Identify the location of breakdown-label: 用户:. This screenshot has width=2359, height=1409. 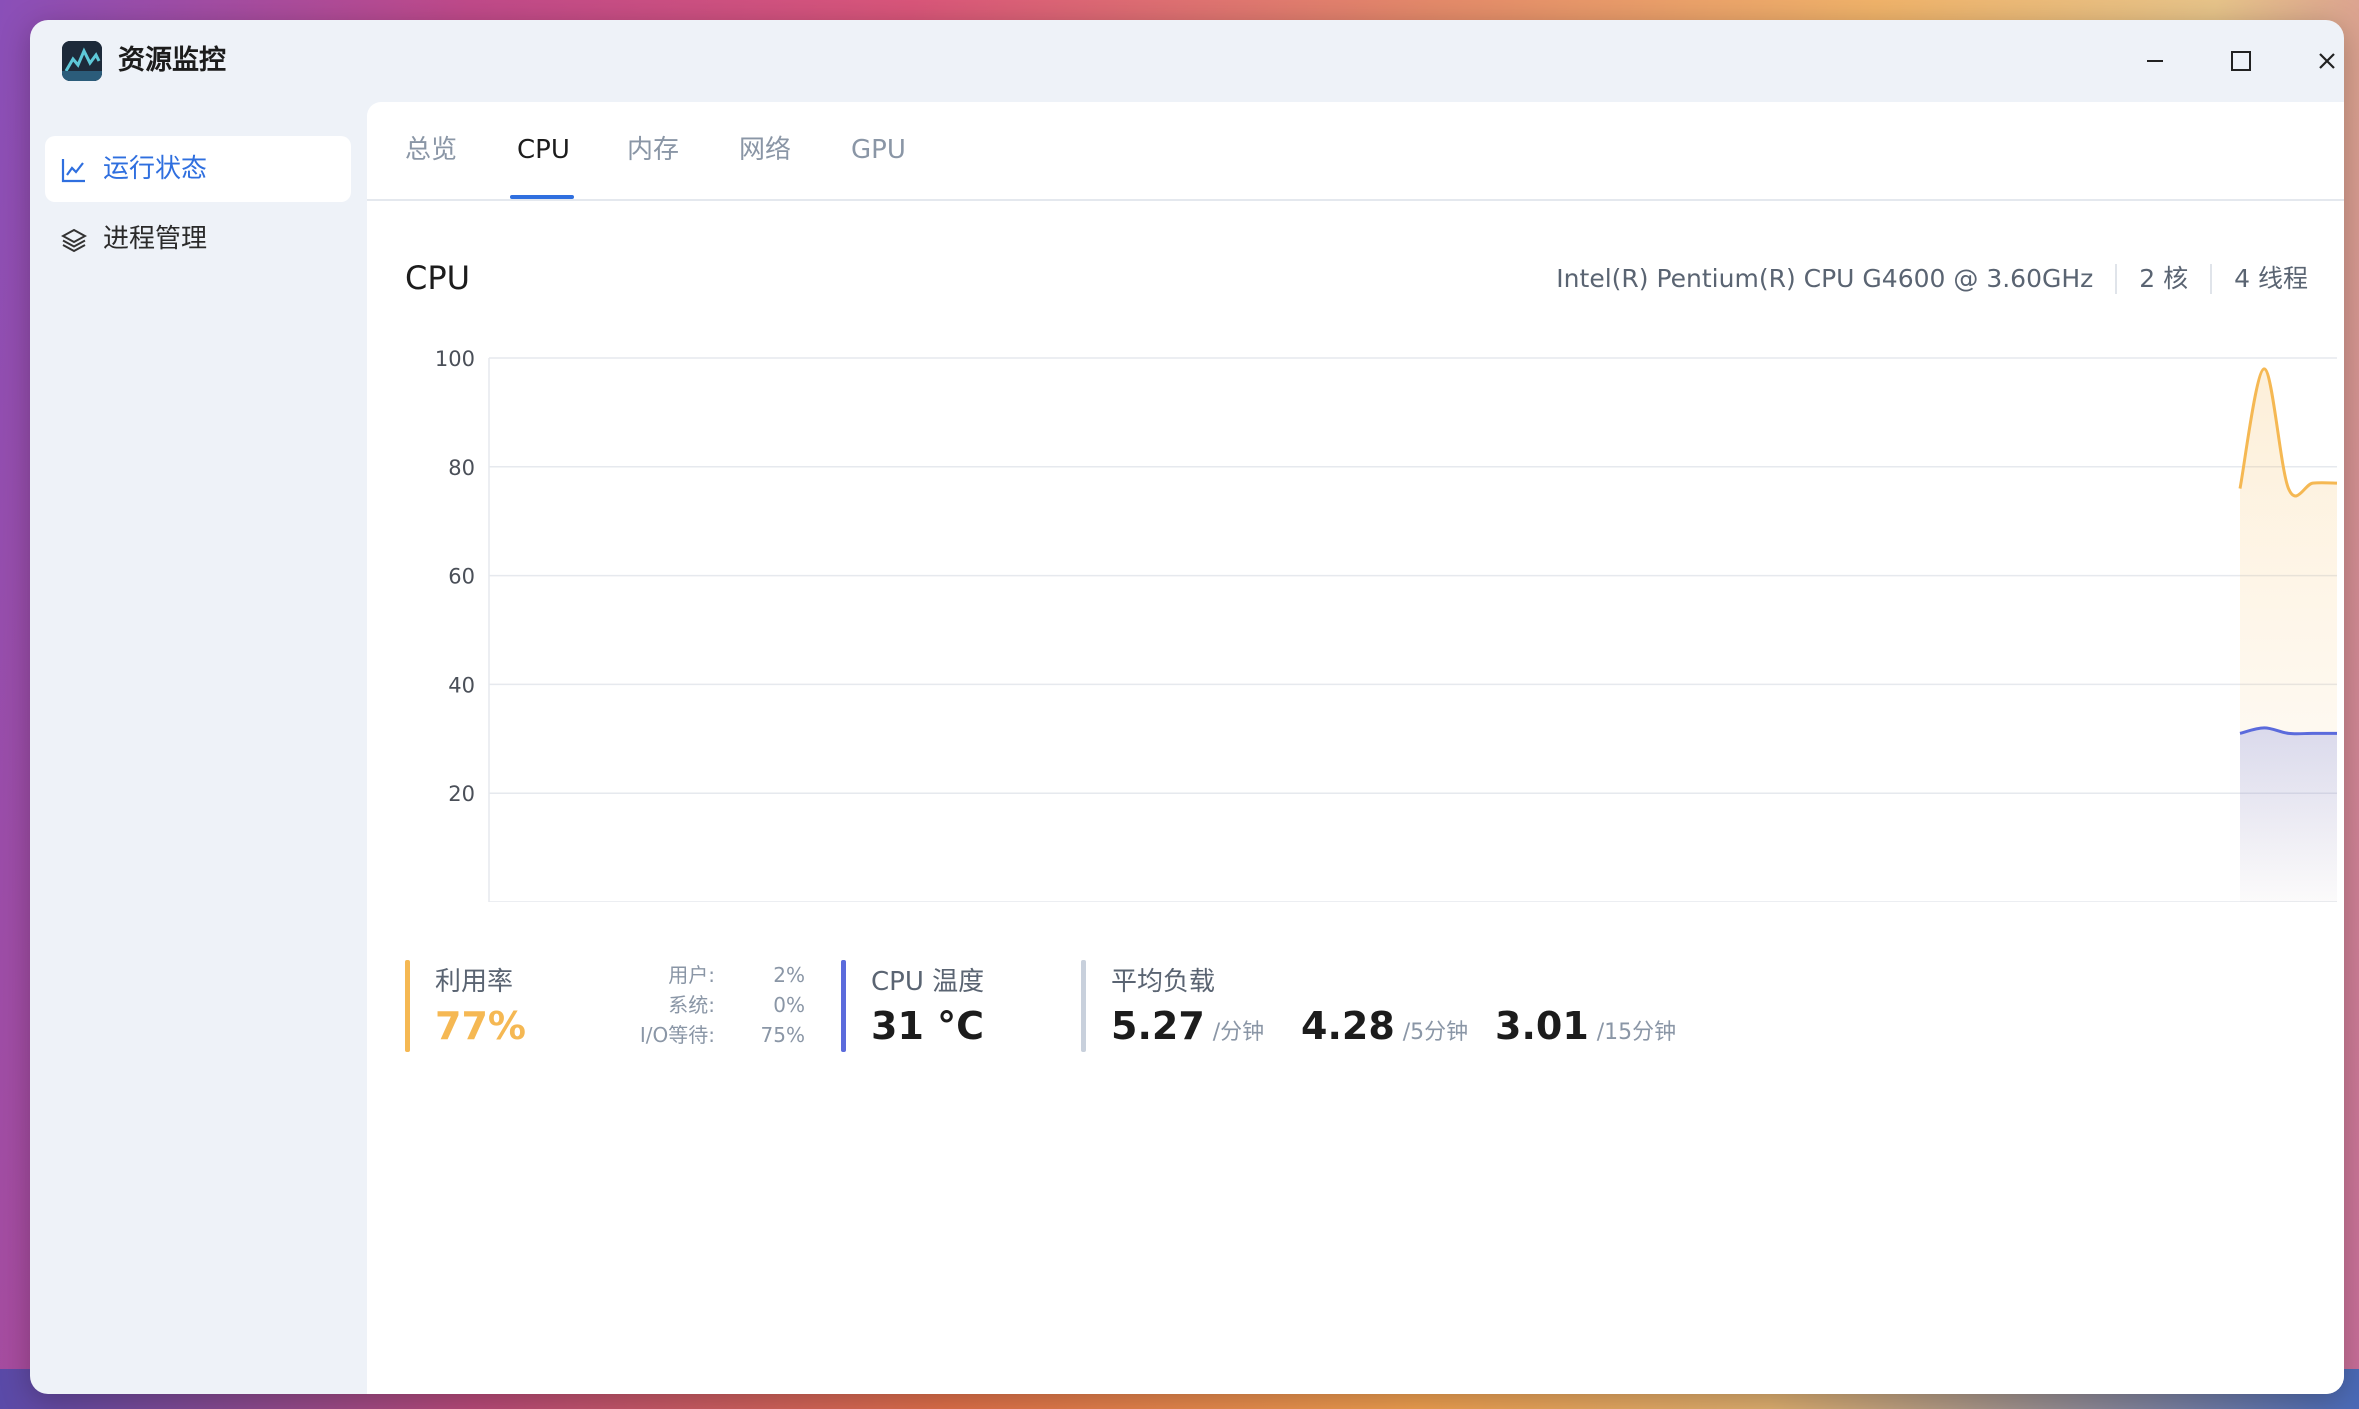
(691, 975).